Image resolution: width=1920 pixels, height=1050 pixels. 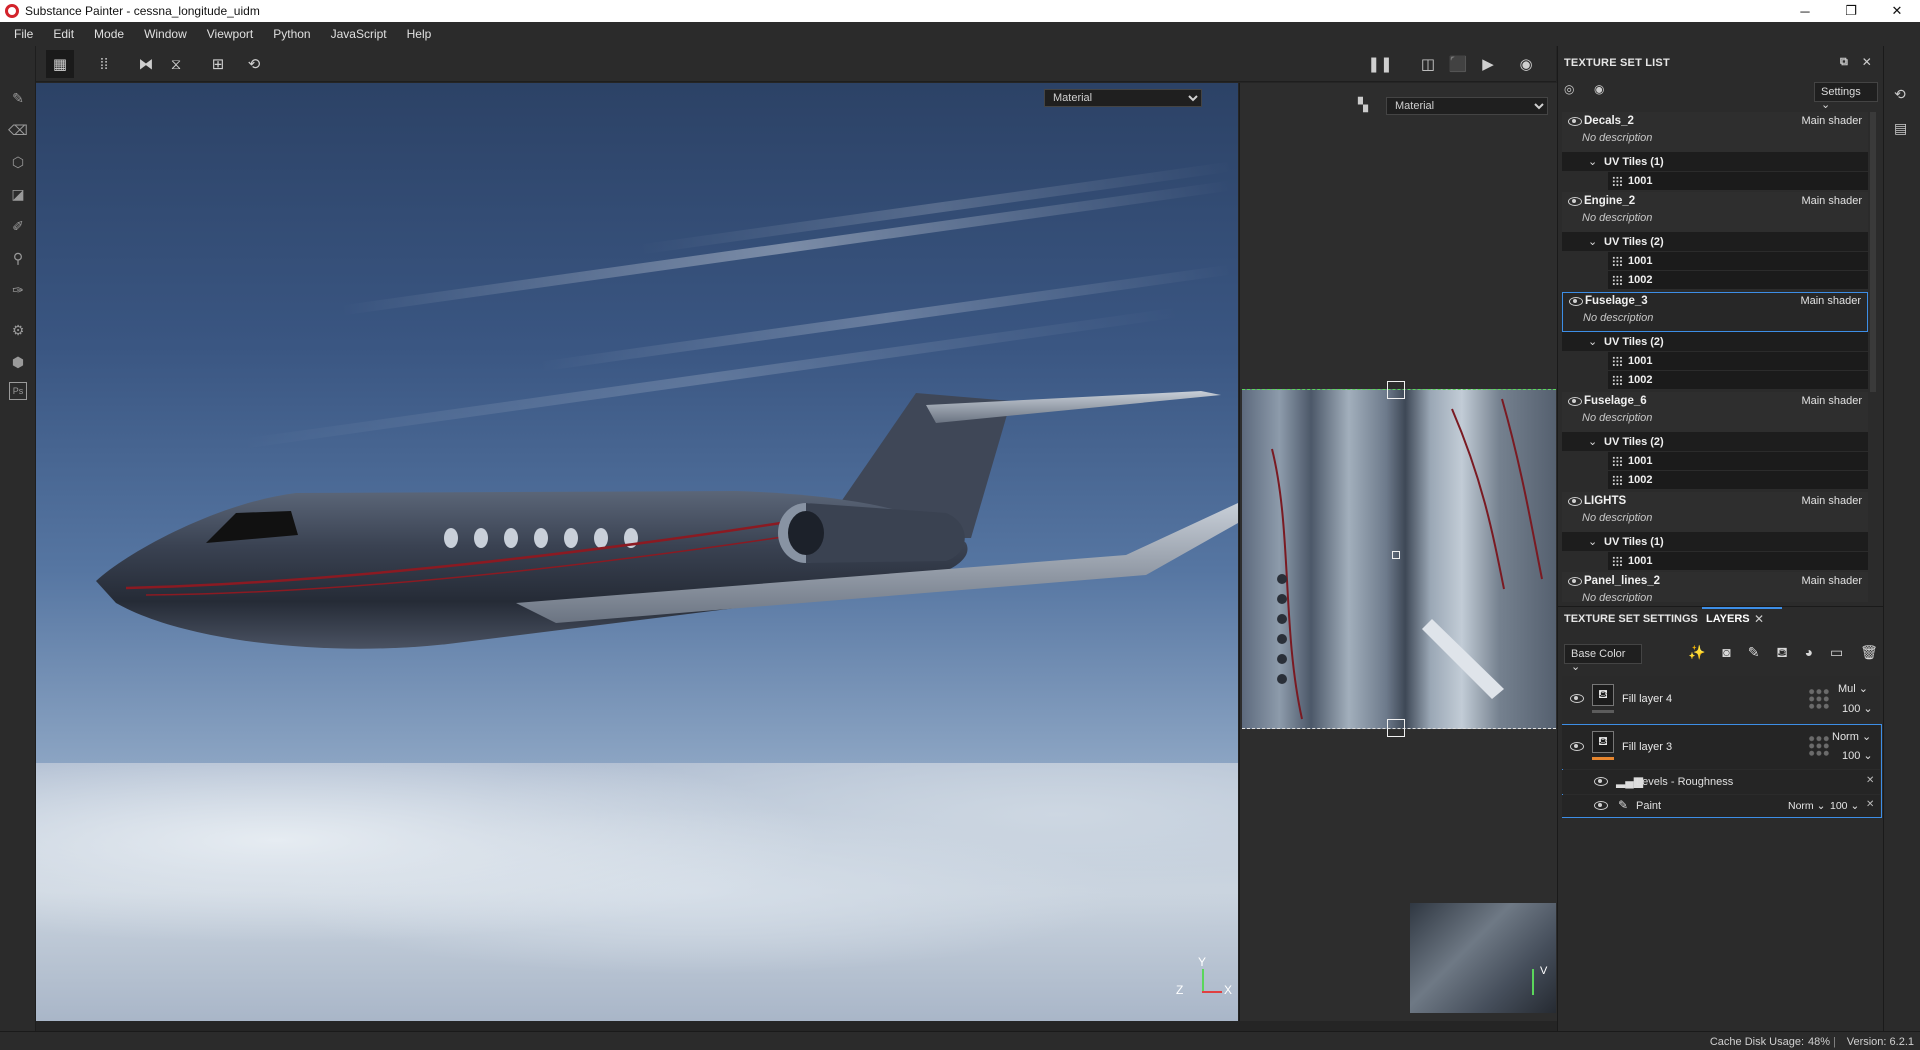 I want to click on viewport-3d-channel-select: Material, so click(x=1123, y=98).